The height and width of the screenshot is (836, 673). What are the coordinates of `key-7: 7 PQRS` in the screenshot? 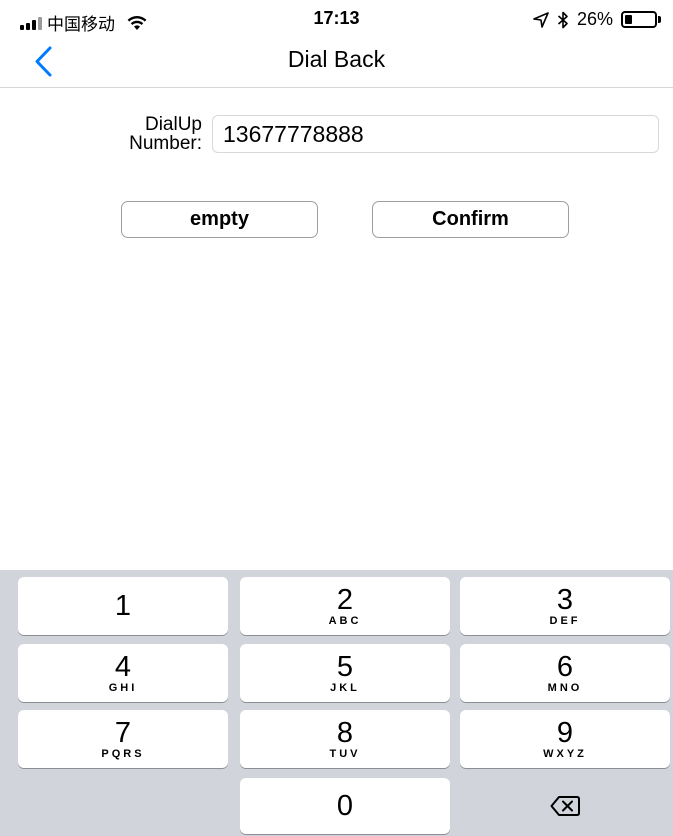 It's located at (123, 739).